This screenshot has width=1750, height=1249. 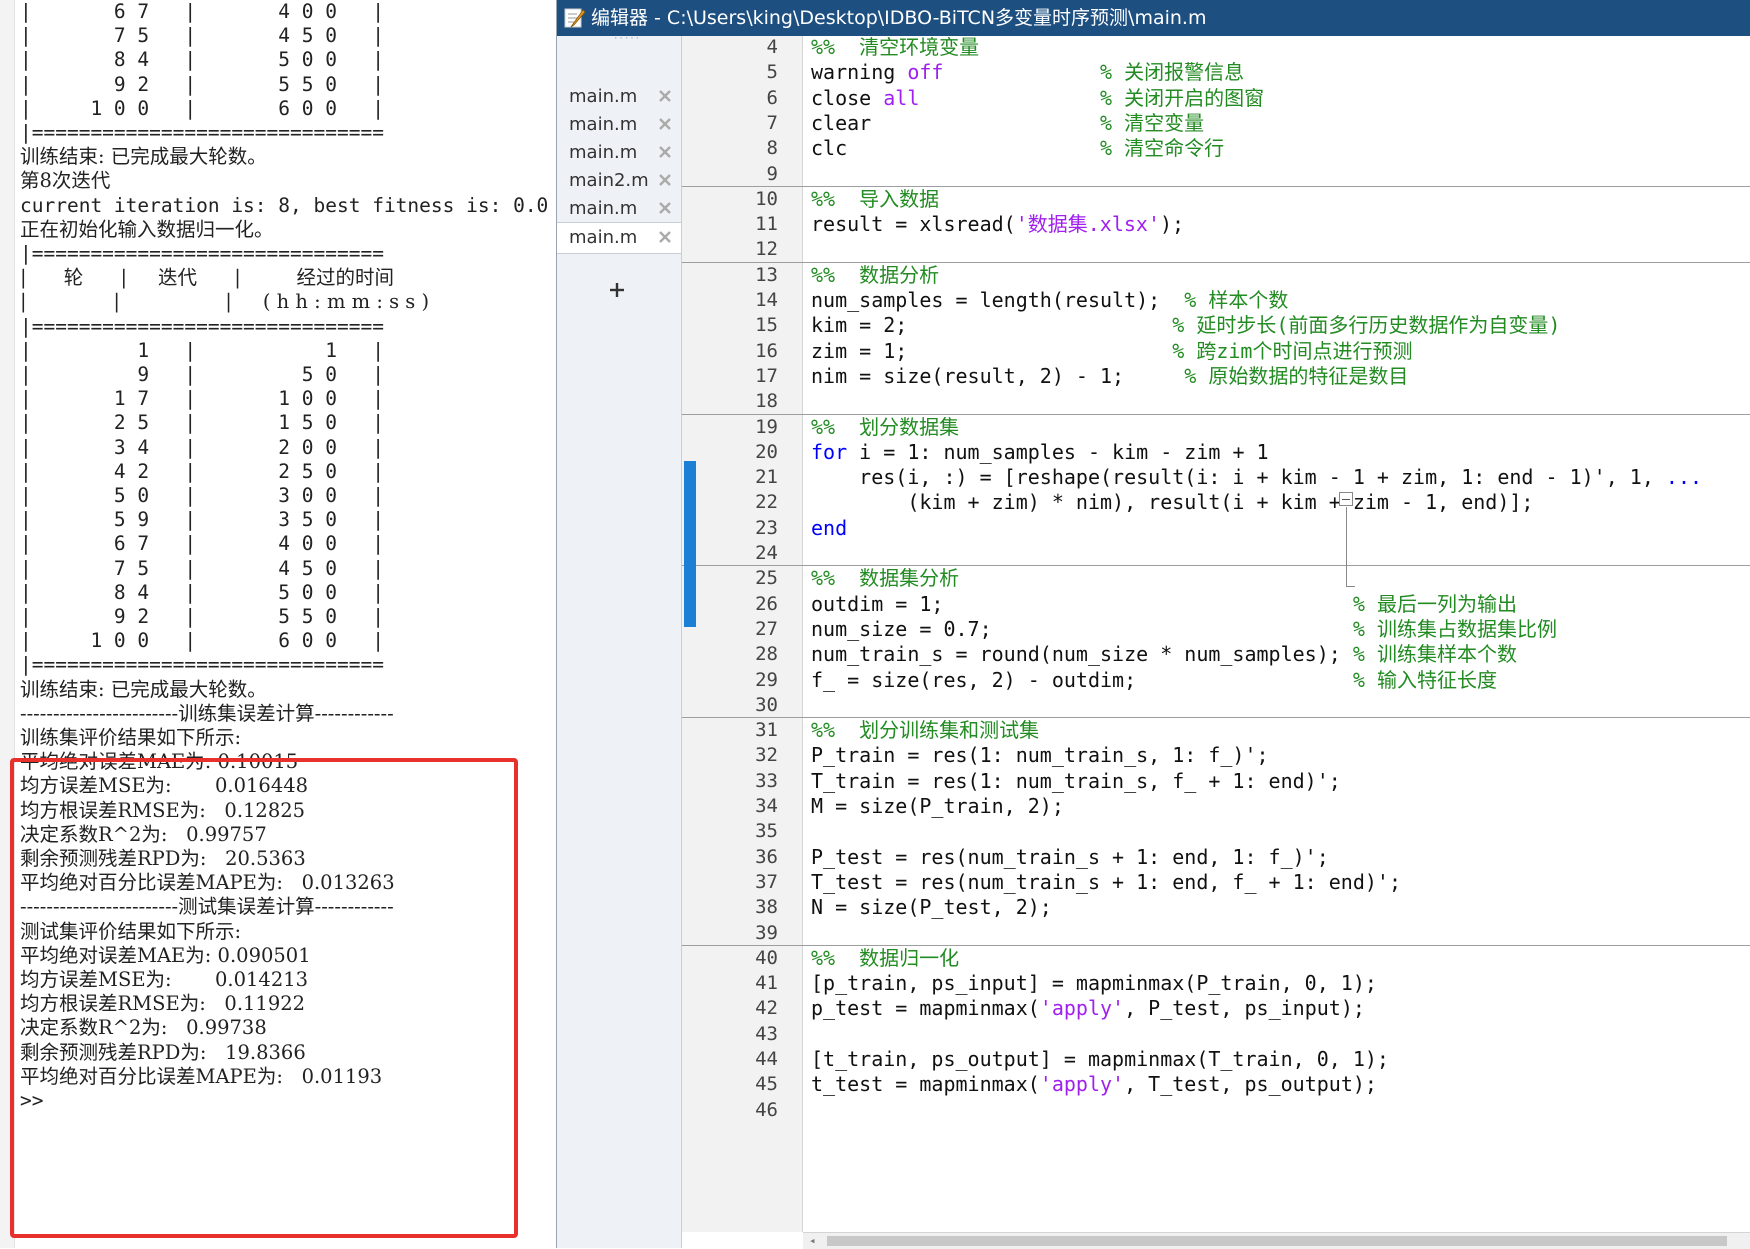 I want to click on active-section-indicator, so click(x=690, y=544).